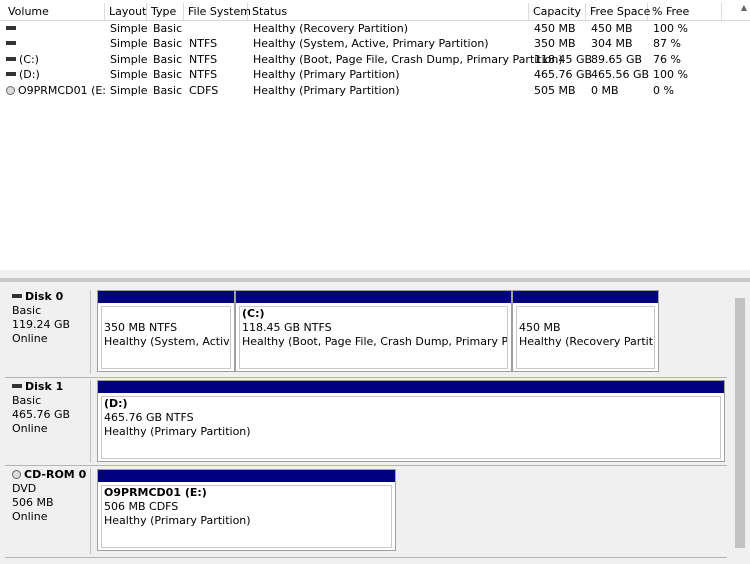  I want to click on disk-name: CD-ROM 0, so click(55, 474).